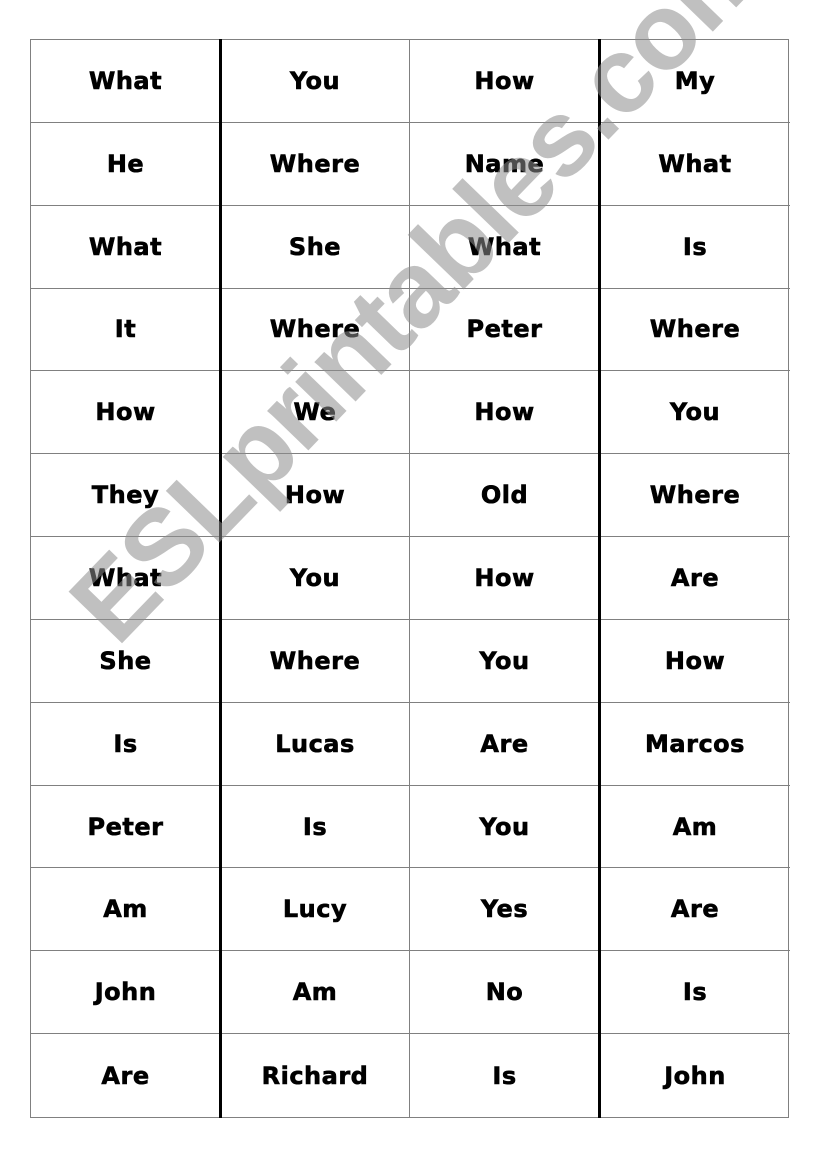 This screenshot has width=821, height=1169. Describe the element at coordinates (126, 330) in the screenshot. I see `word-card: It` at that location.